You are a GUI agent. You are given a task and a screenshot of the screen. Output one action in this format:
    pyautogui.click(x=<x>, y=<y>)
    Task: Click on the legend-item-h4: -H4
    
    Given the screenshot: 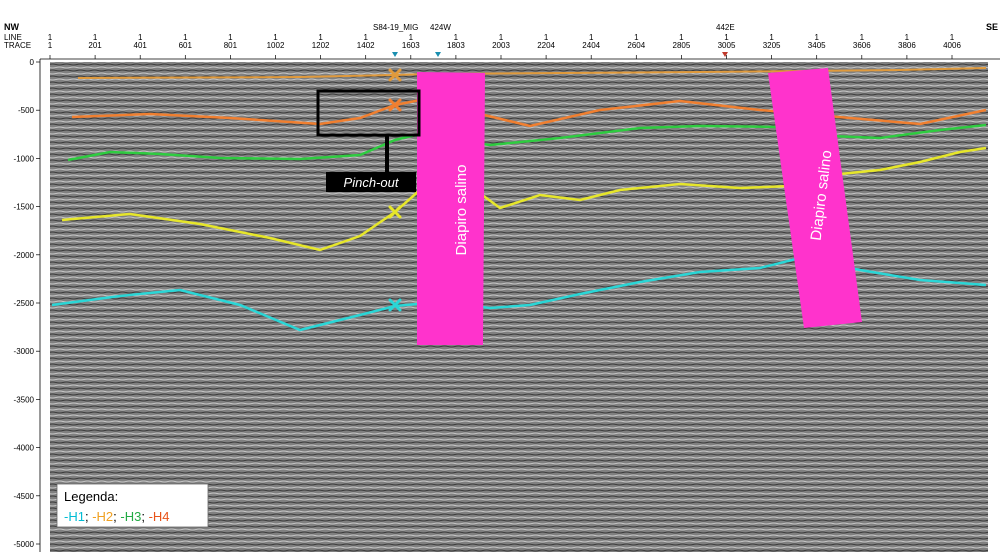 What is the action you would take?
    pyautogui.click(x=159, y=516)
    